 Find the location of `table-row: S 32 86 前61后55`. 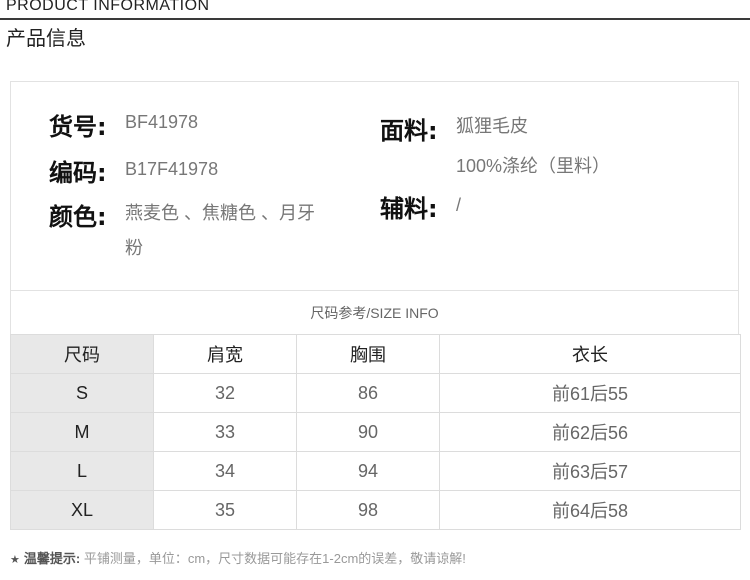

table-row: S 32 86 前61后55 is located at coordinates (375, 393).